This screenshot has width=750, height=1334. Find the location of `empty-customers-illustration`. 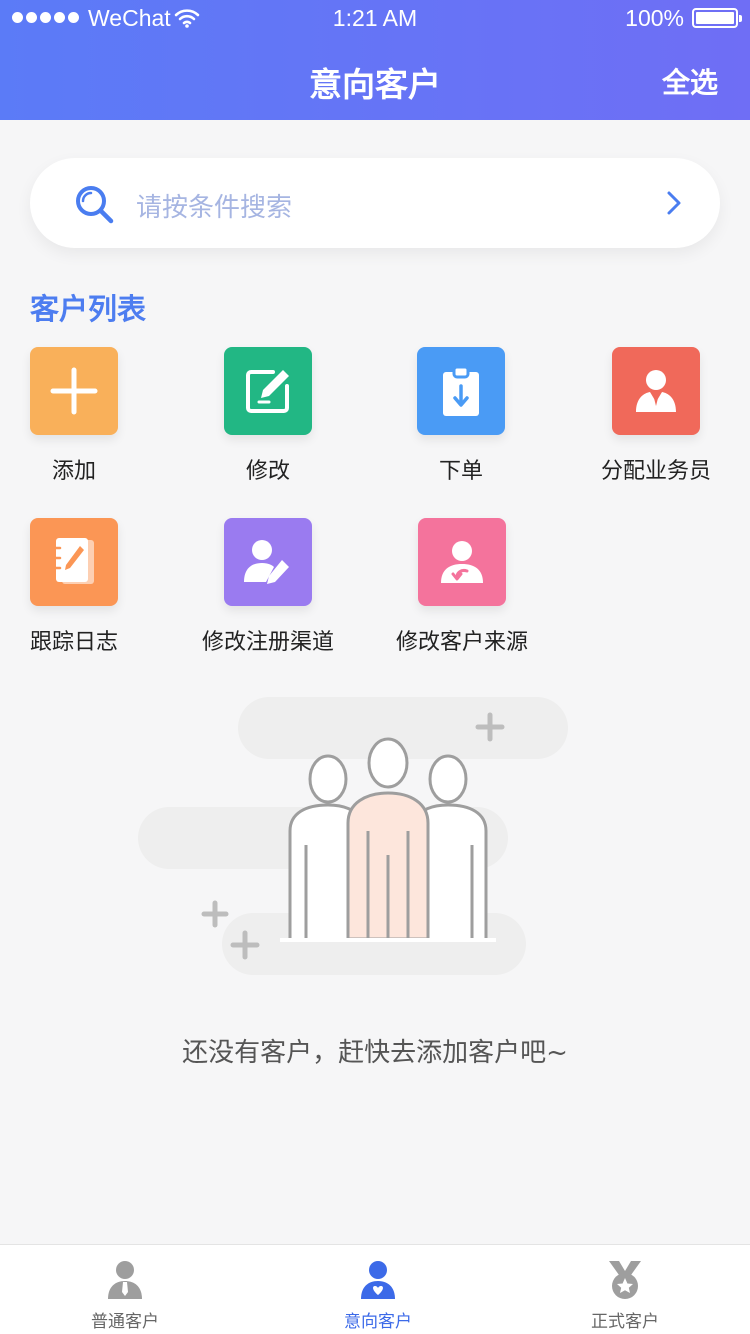

empty-customers-illustration is located at coordinates (355, 842).